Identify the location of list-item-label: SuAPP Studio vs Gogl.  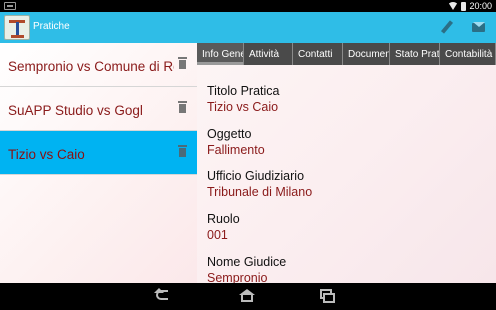
(75, 110).